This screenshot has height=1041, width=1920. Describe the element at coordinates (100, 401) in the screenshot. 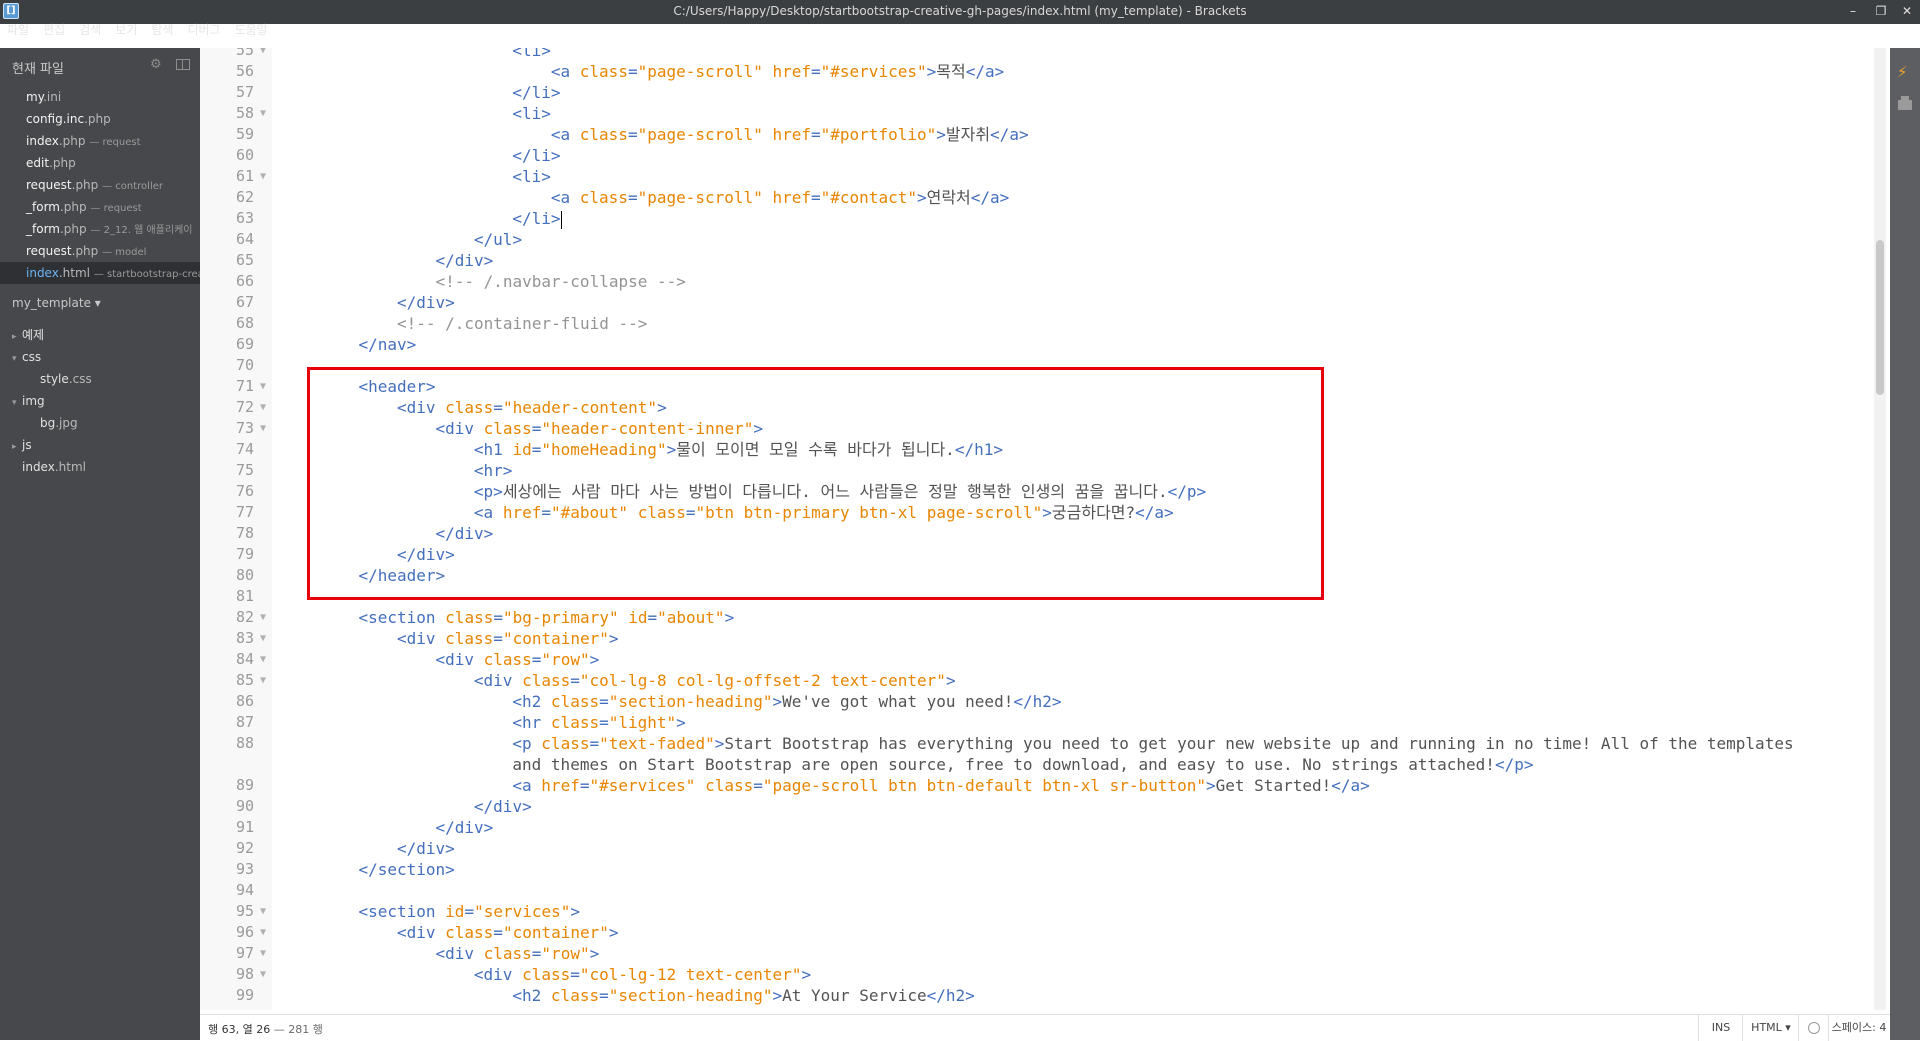

I see `tree-item: ▾ img` at that location.